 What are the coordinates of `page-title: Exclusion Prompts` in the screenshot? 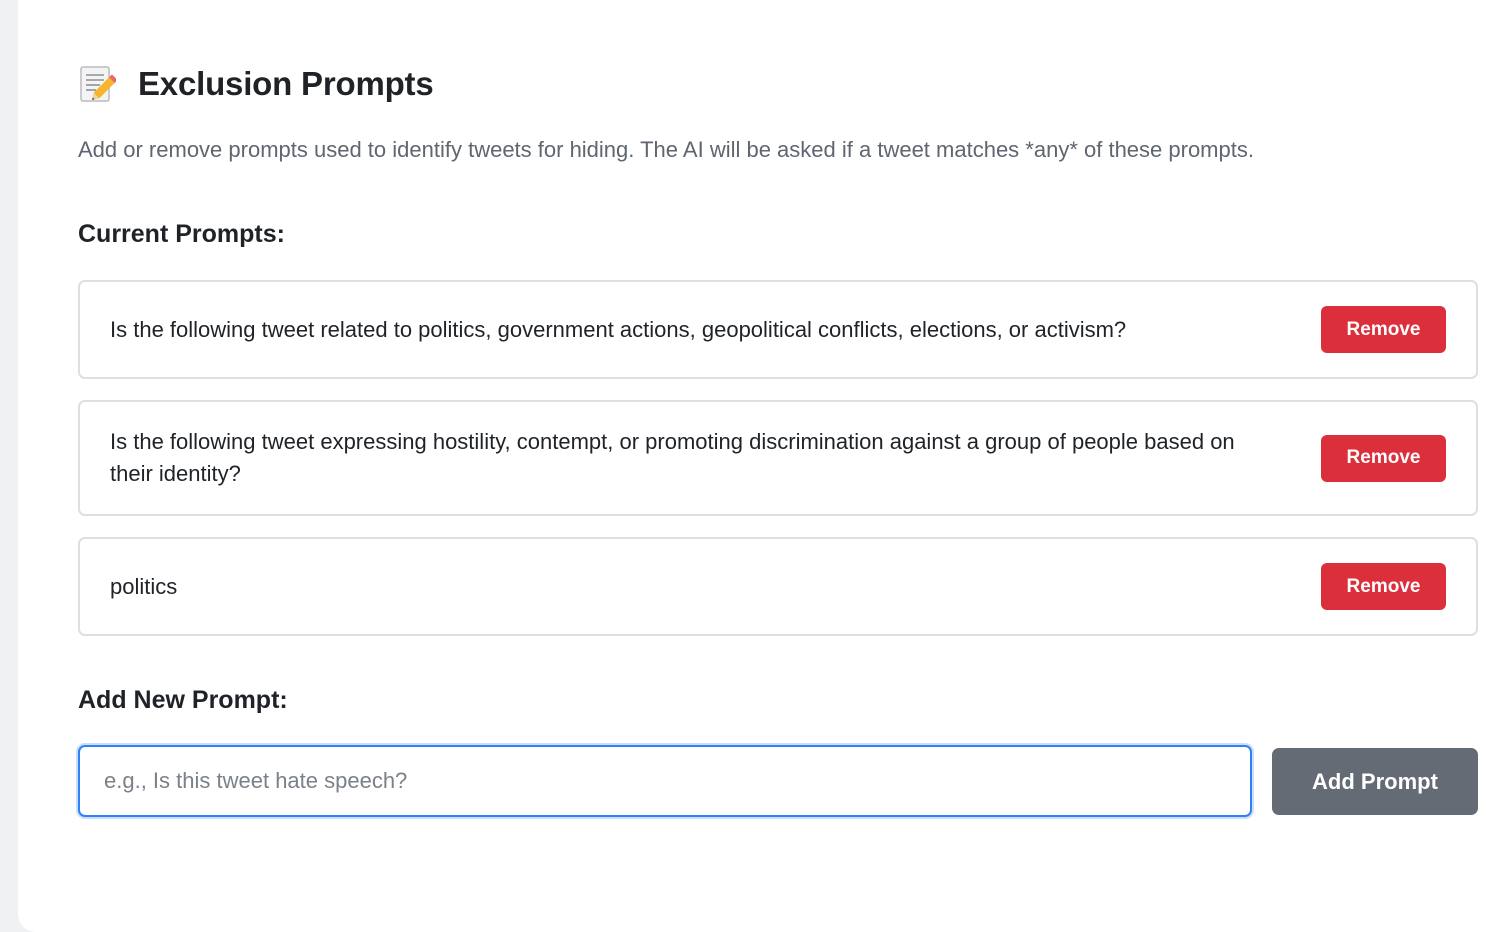 It's located at (286, 83).